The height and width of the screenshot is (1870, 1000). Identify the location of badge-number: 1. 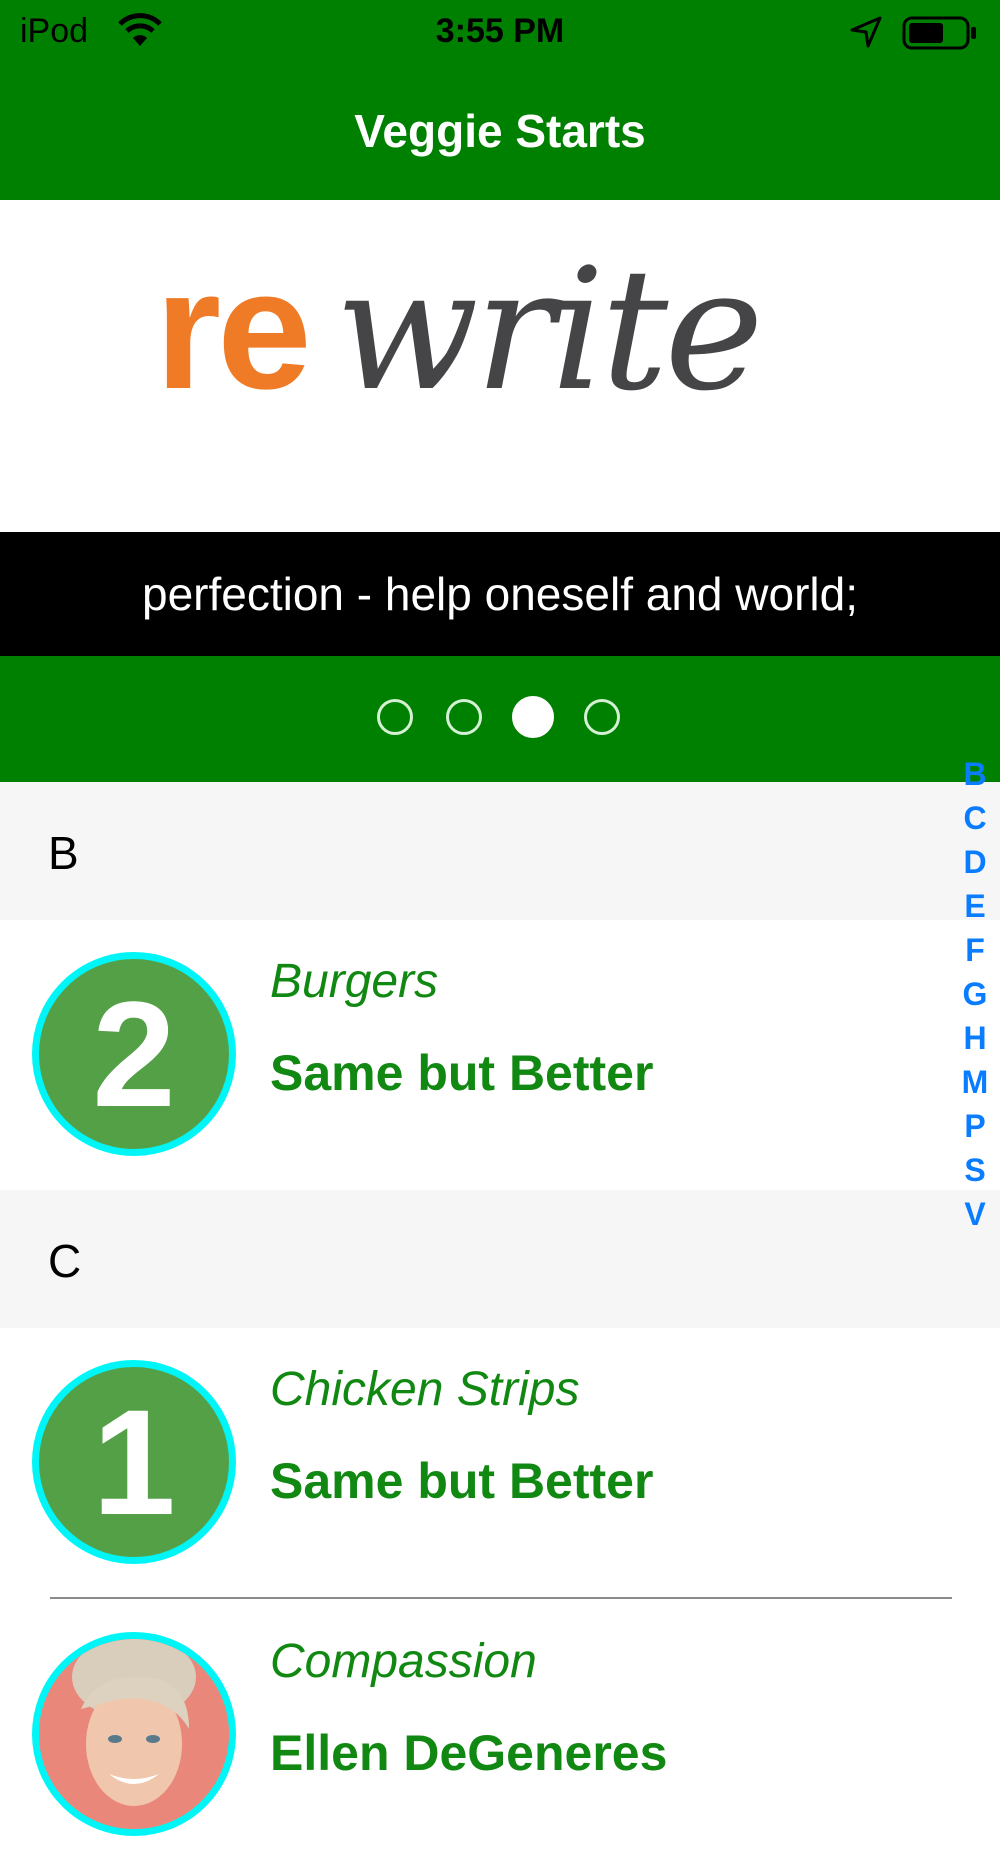
(134, 1462).